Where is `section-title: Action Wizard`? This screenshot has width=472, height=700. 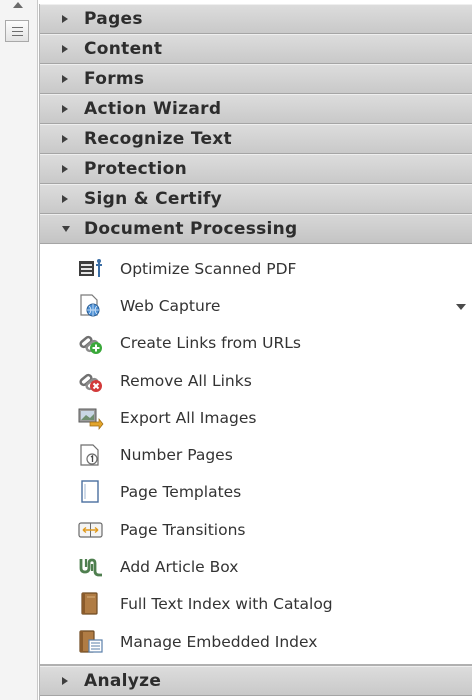 section-title: Action Wizard is located at coordinates (153, 109).